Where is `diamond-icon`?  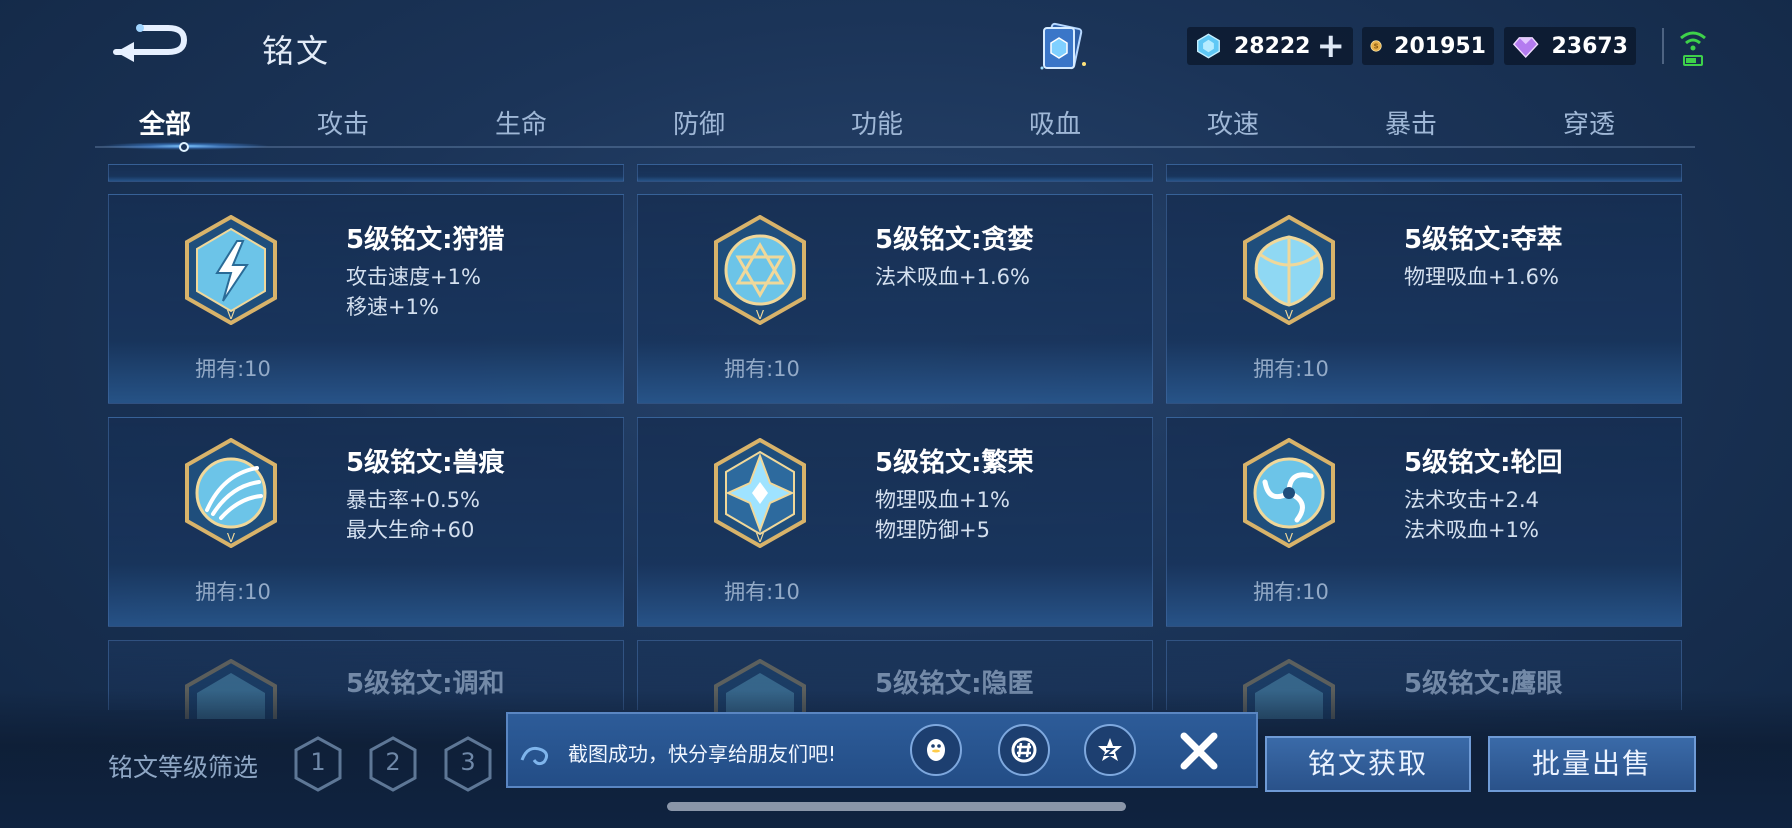
diamond-icon is located at coordinates (1208, 46).